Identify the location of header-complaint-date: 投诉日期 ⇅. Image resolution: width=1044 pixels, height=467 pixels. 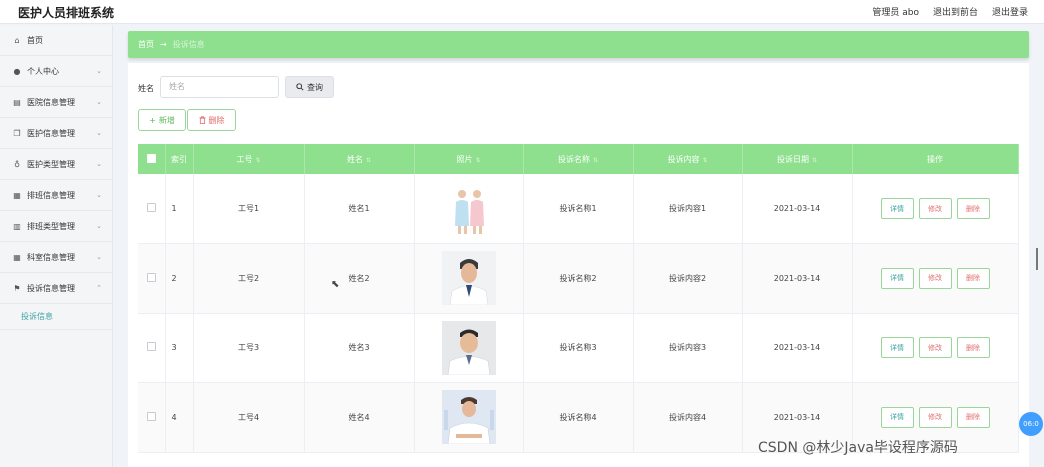
(797, 159).